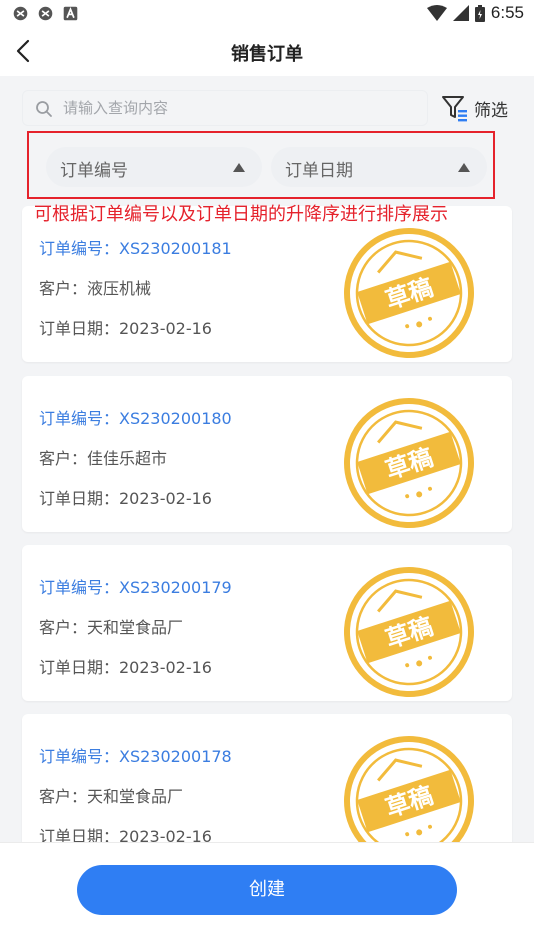 This screenshot has height=950, width=534. I want to click on search-icon, so click(44, 109).